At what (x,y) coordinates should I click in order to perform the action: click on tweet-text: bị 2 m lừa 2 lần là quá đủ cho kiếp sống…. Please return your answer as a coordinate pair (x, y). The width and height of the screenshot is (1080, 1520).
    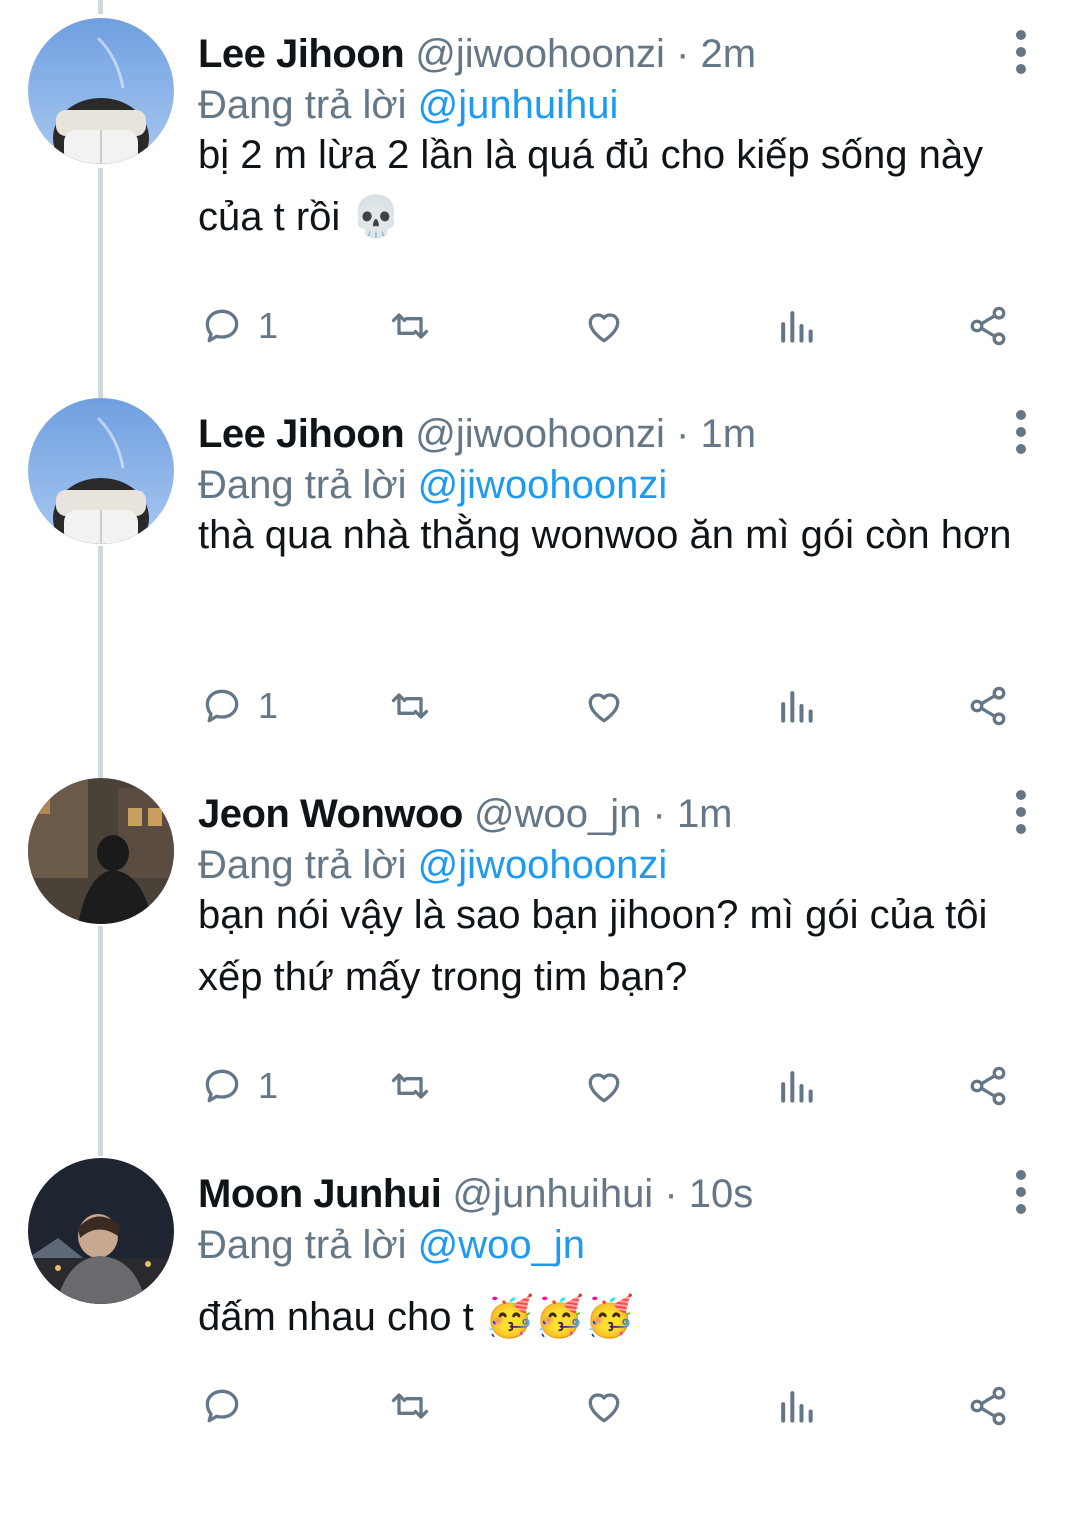
    Looking at the image, I should click on (591, 186).